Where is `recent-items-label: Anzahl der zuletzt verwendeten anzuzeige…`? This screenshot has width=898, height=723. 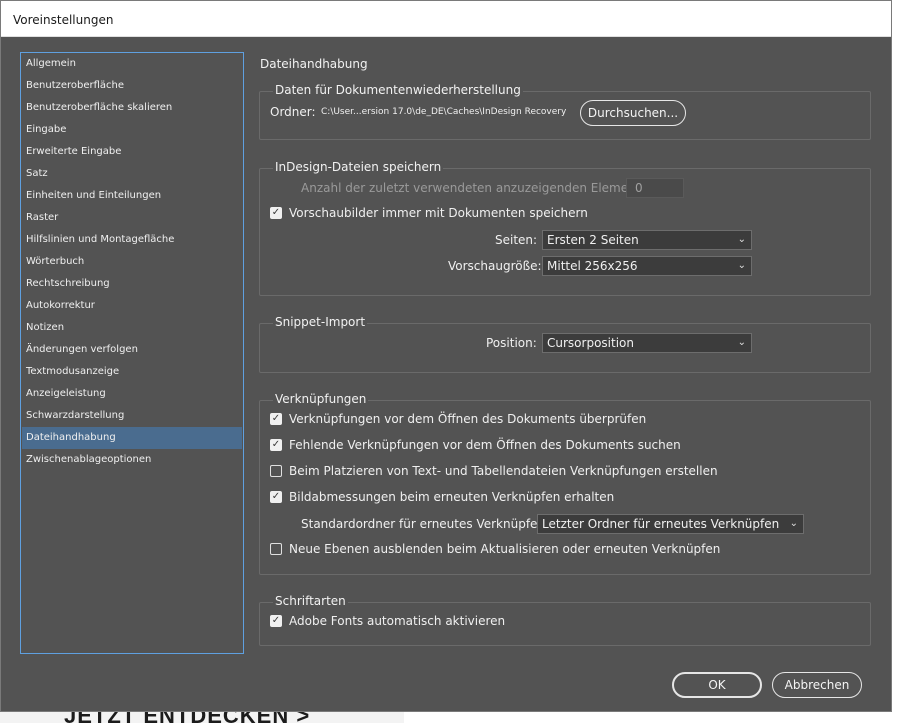 recent-items-label: Anzahl der zuletzt verwendeten anzuzeige… is located at coordinates (476, 188).